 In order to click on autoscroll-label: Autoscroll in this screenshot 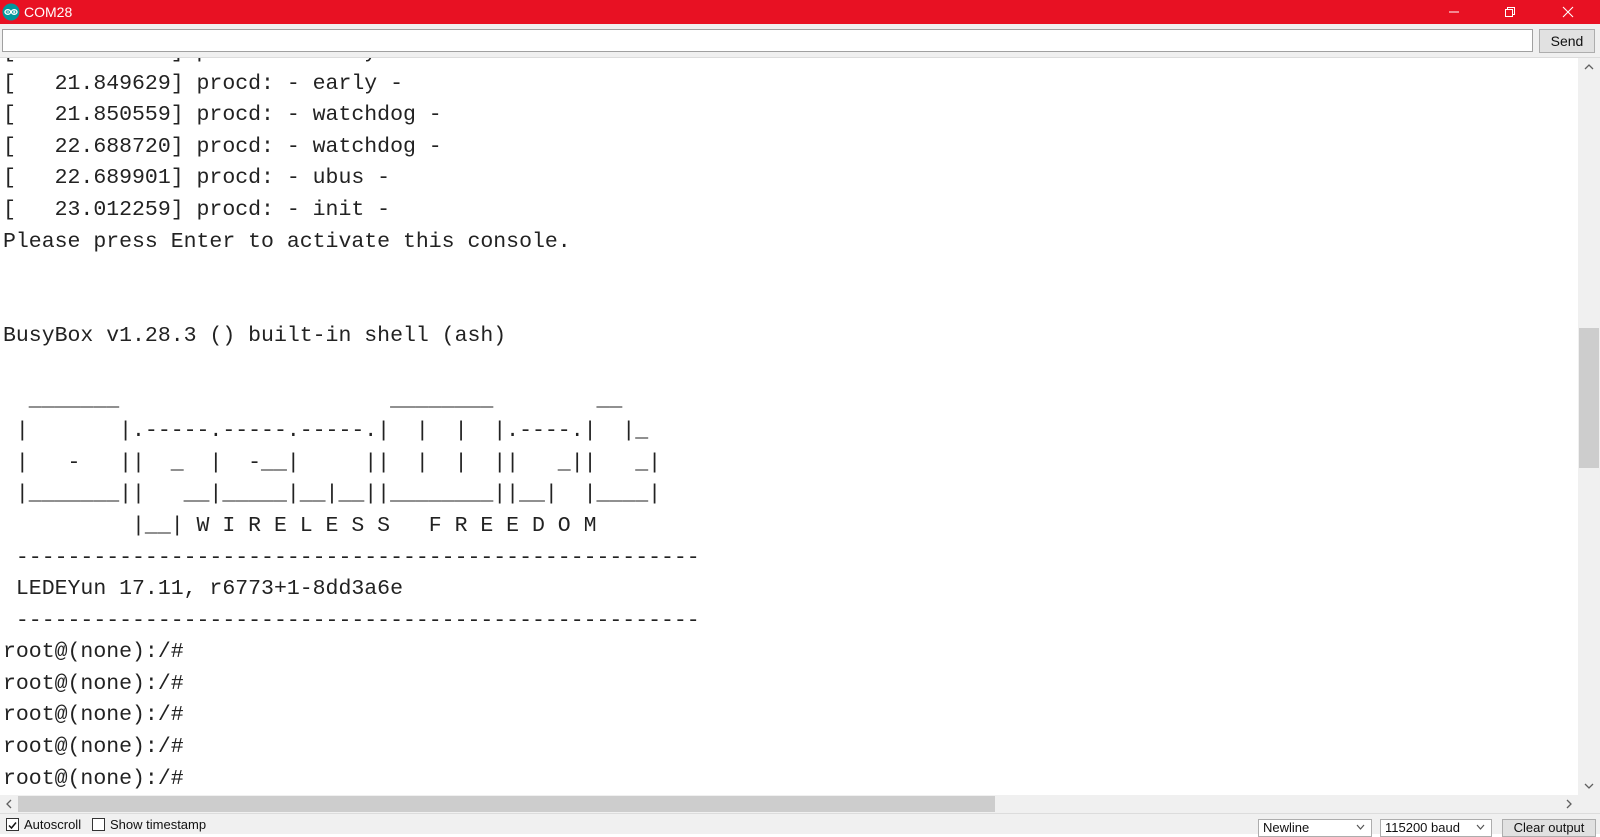, I will do `click(53, 824)`.